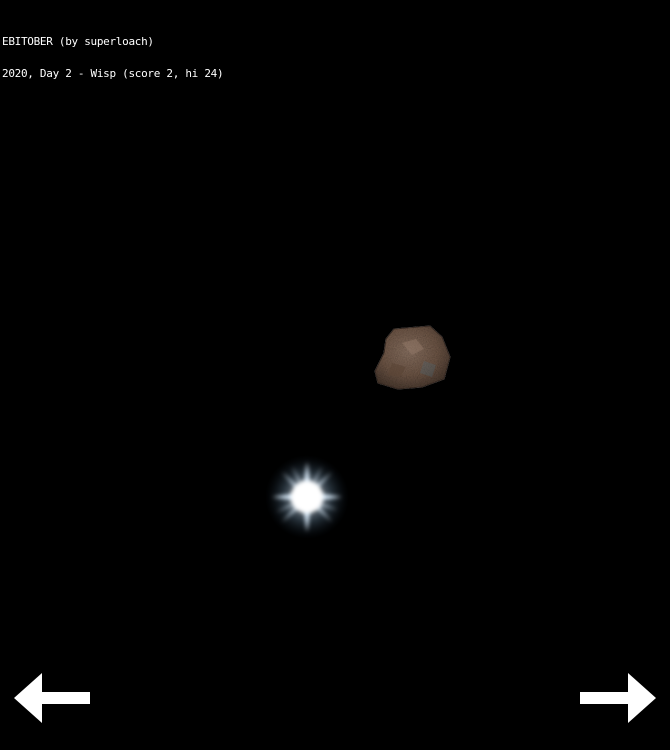  I want to click on rock-icon, so click(412, 357).